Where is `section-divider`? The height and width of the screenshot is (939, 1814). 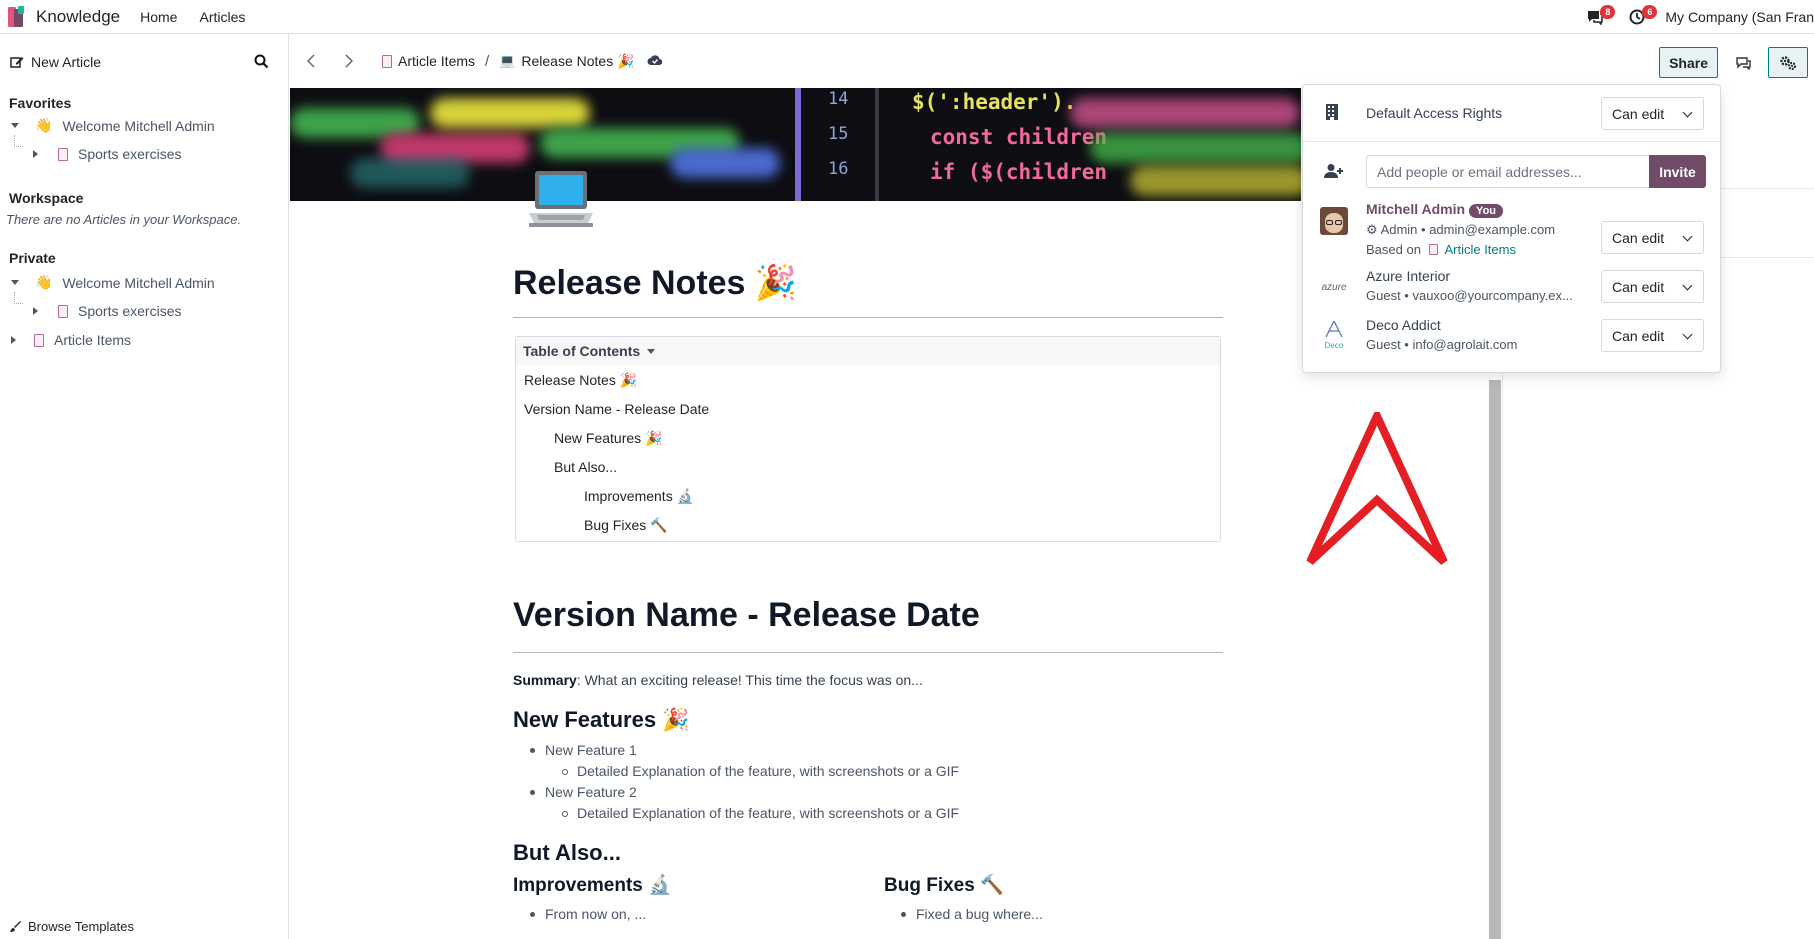 section-divider is located at coordinates (868, 652).